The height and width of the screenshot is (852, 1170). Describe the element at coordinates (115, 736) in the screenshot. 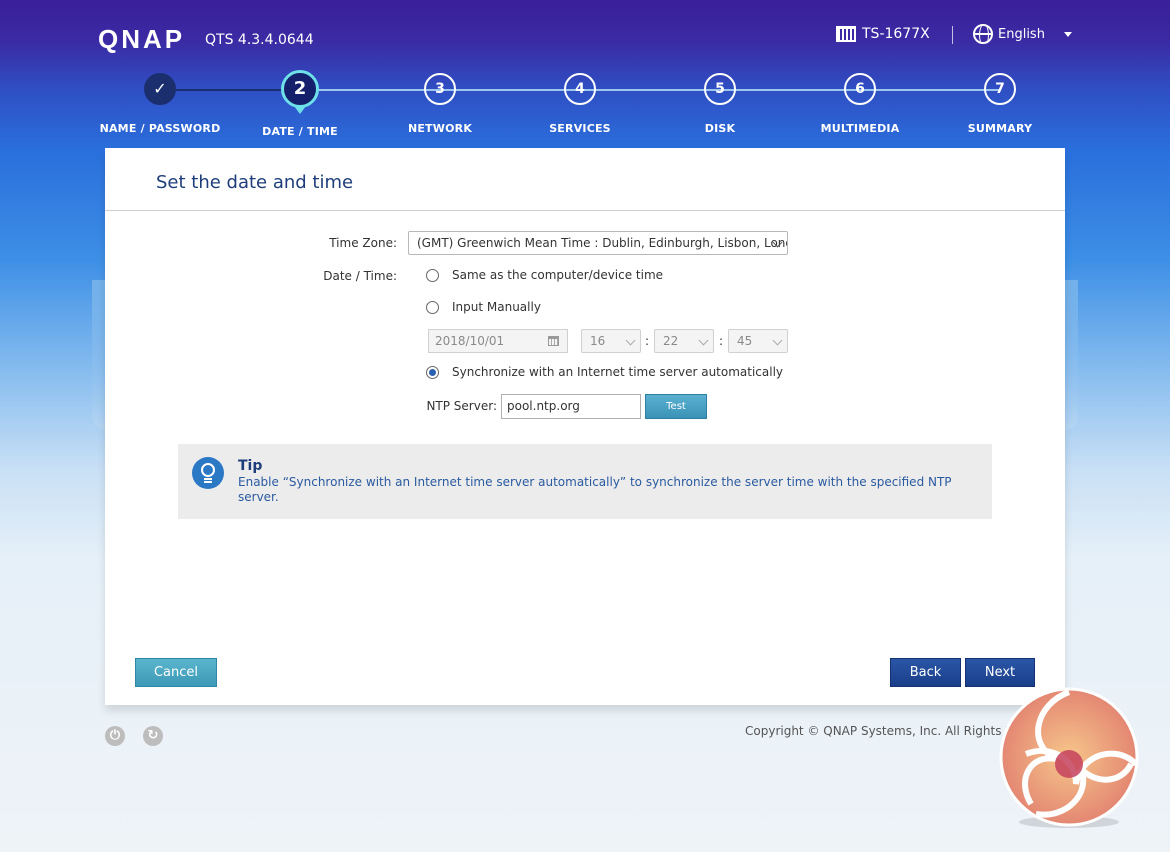

I see `power-icon: ⏻` at that location.